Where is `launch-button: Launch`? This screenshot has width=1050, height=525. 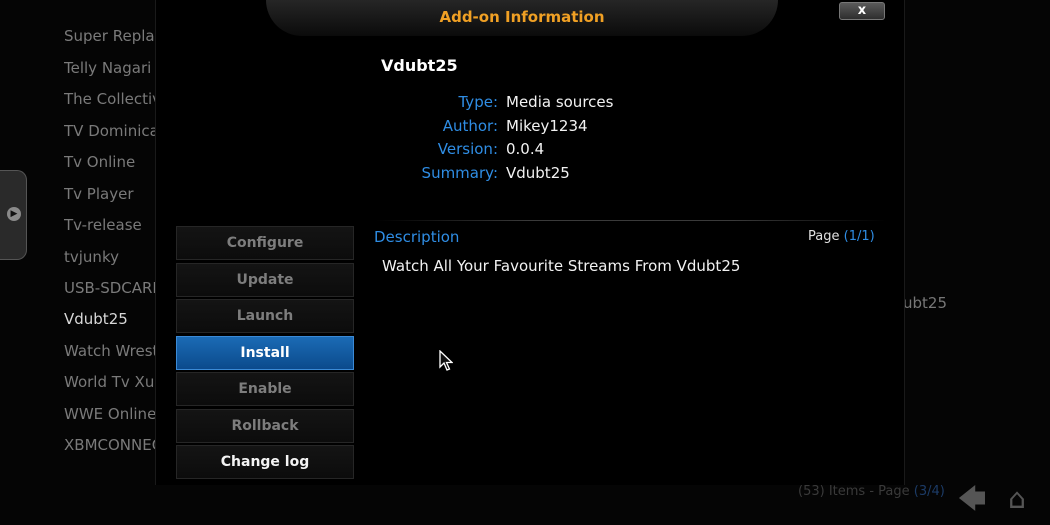 launch-button: Launch is located at coordinates (265, 316).